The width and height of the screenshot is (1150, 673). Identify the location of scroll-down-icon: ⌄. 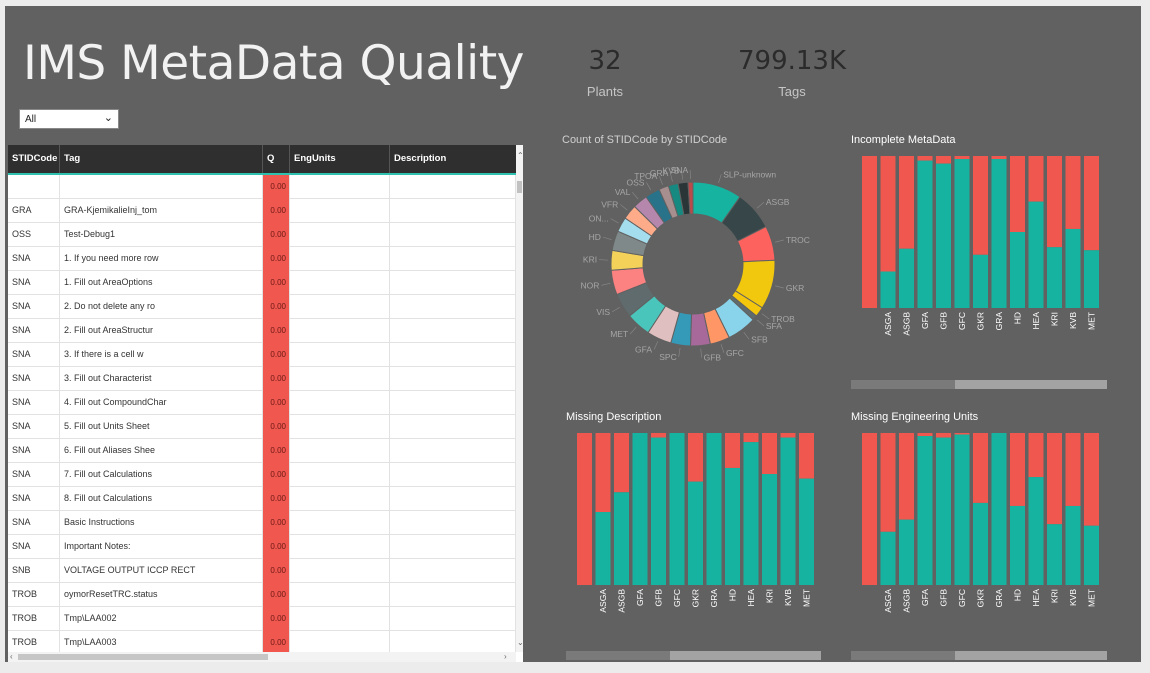
(520, 643).